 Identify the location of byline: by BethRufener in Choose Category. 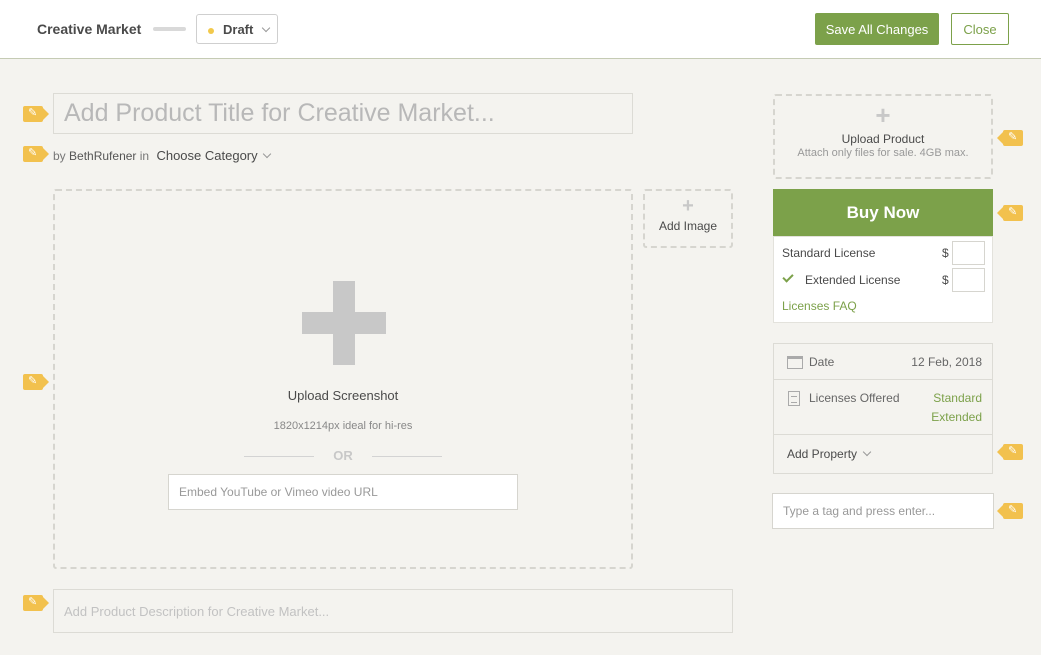
(162, 155).